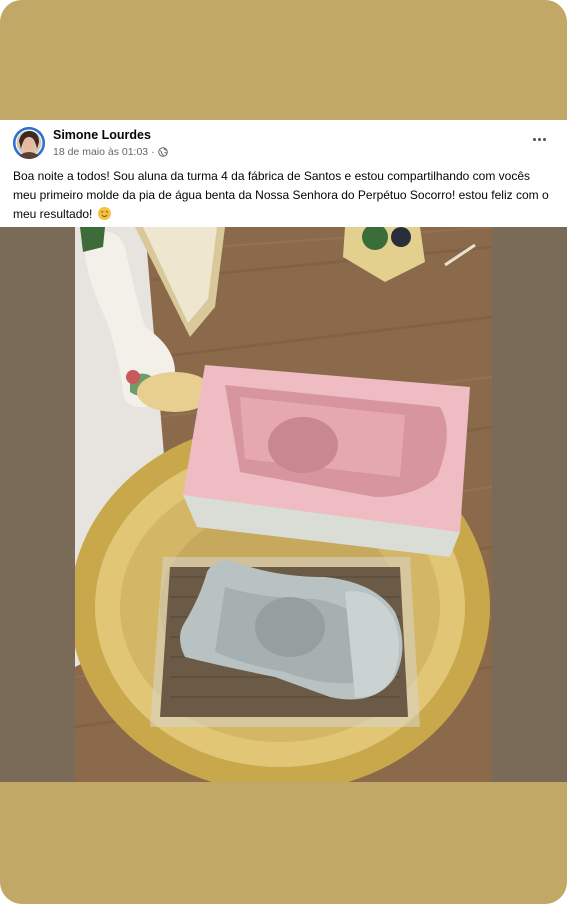 The height and width of the screenshot is (904, 567). What do you see at coordinates (102, 135) in the screenshot?
I see `author-name: Simone Lourdes` at bounding box center [102, 135].